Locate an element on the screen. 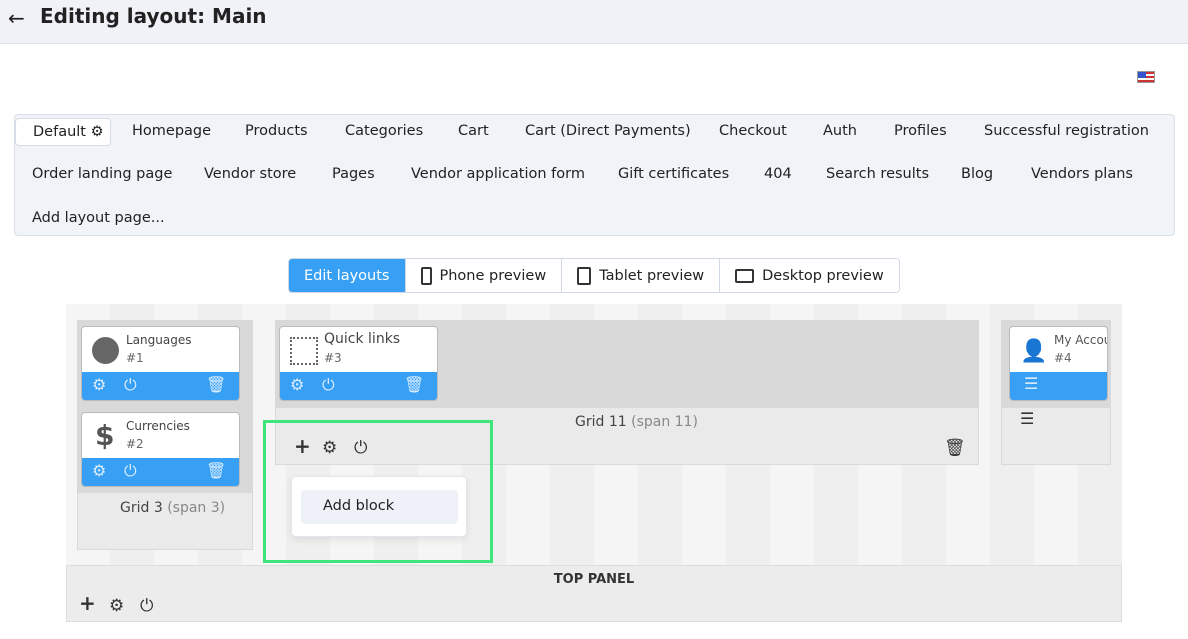  add-block-button: Add block is located at coordinates (379, 507).